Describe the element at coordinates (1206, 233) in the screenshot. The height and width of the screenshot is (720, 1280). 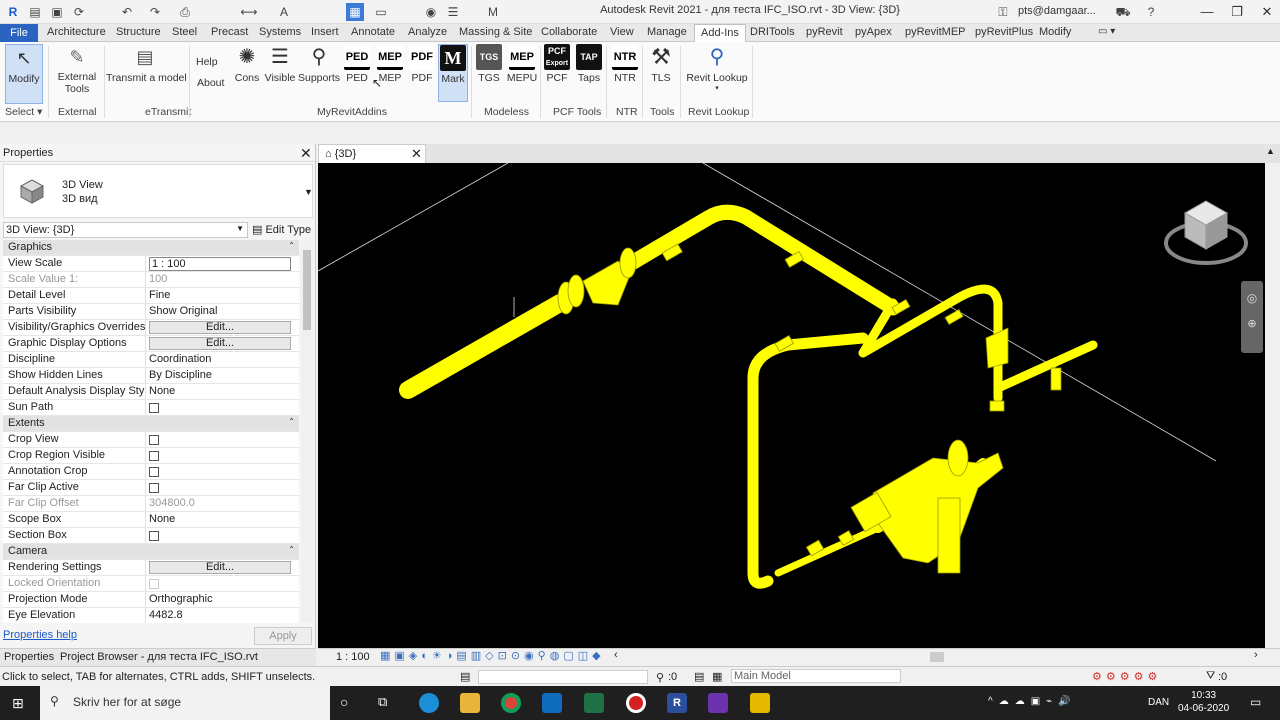
I see `viewcube-icon` at that location.